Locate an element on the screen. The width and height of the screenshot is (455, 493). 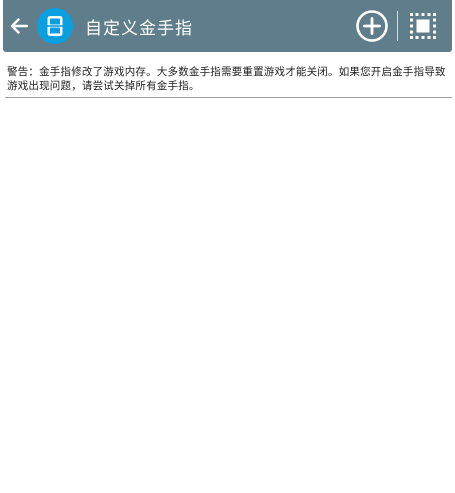
select-all-button is located at coordinates (423, 26).